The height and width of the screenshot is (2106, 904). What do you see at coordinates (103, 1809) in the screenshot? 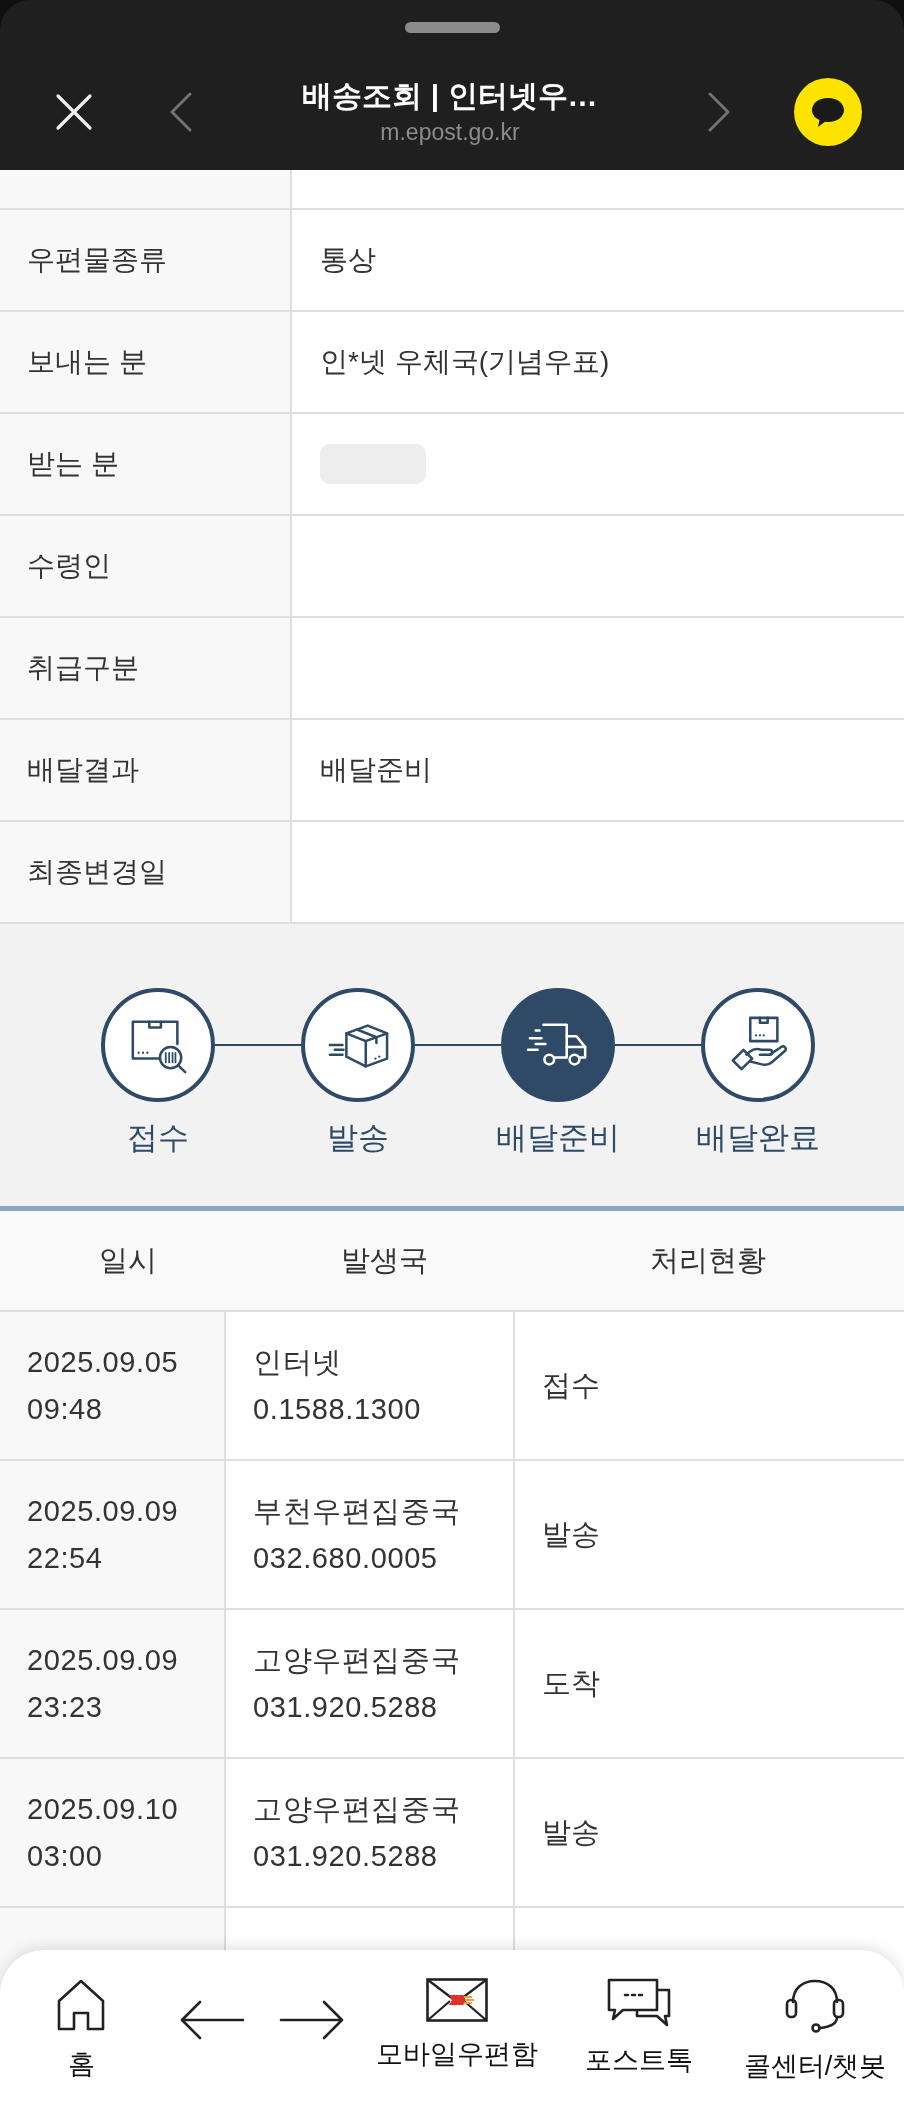
I see `date-text: 2025.09.10` at bounding box center [103, 1809].